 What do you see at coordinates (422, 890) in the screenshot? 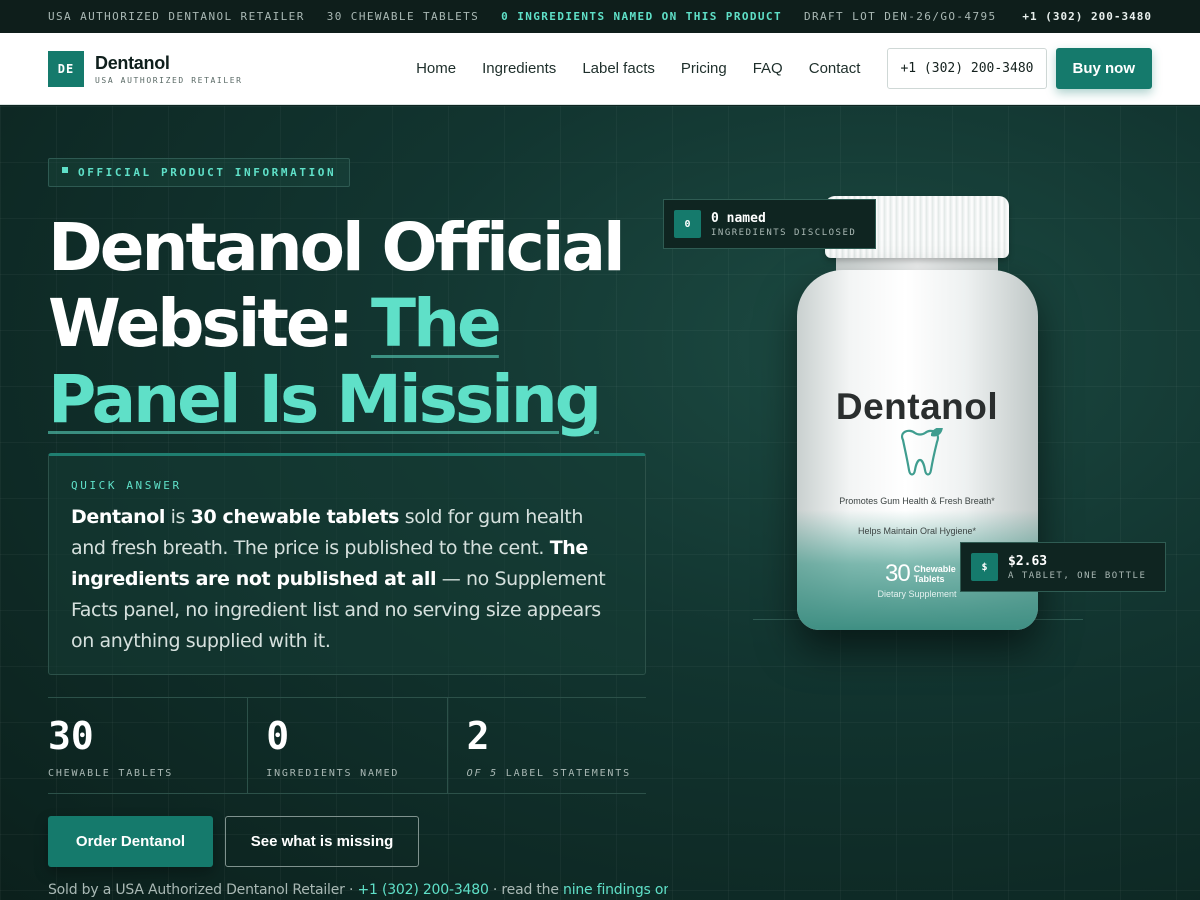
I see `retailer-phone-link: +1 (302) 200-3480` at bounding box center [422, 890].